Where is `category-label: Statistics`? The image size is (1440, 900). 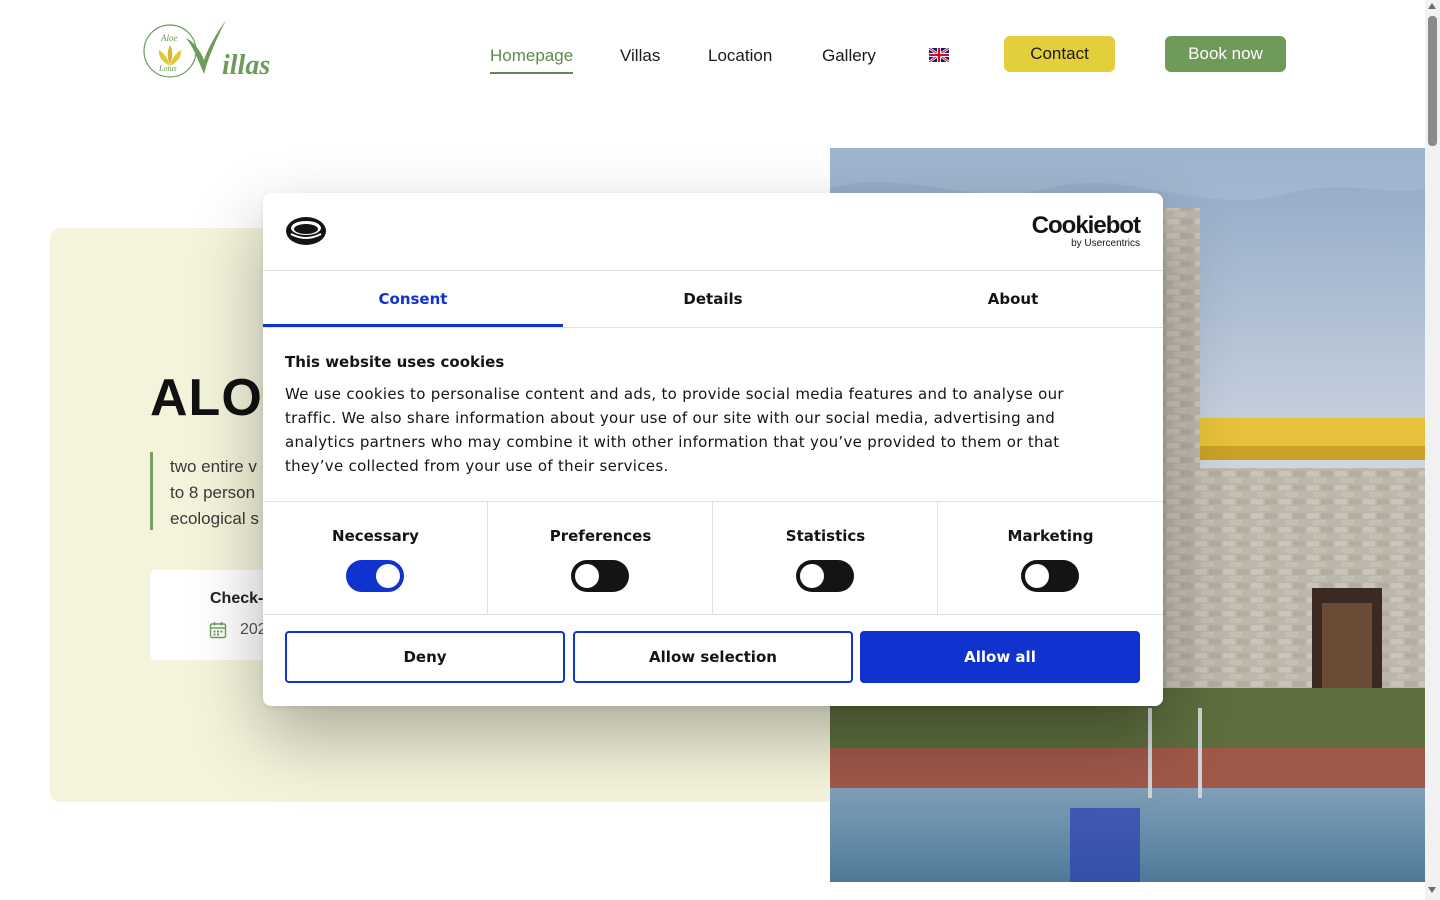
category-label: Statistics is located at coordinates (825, 536).